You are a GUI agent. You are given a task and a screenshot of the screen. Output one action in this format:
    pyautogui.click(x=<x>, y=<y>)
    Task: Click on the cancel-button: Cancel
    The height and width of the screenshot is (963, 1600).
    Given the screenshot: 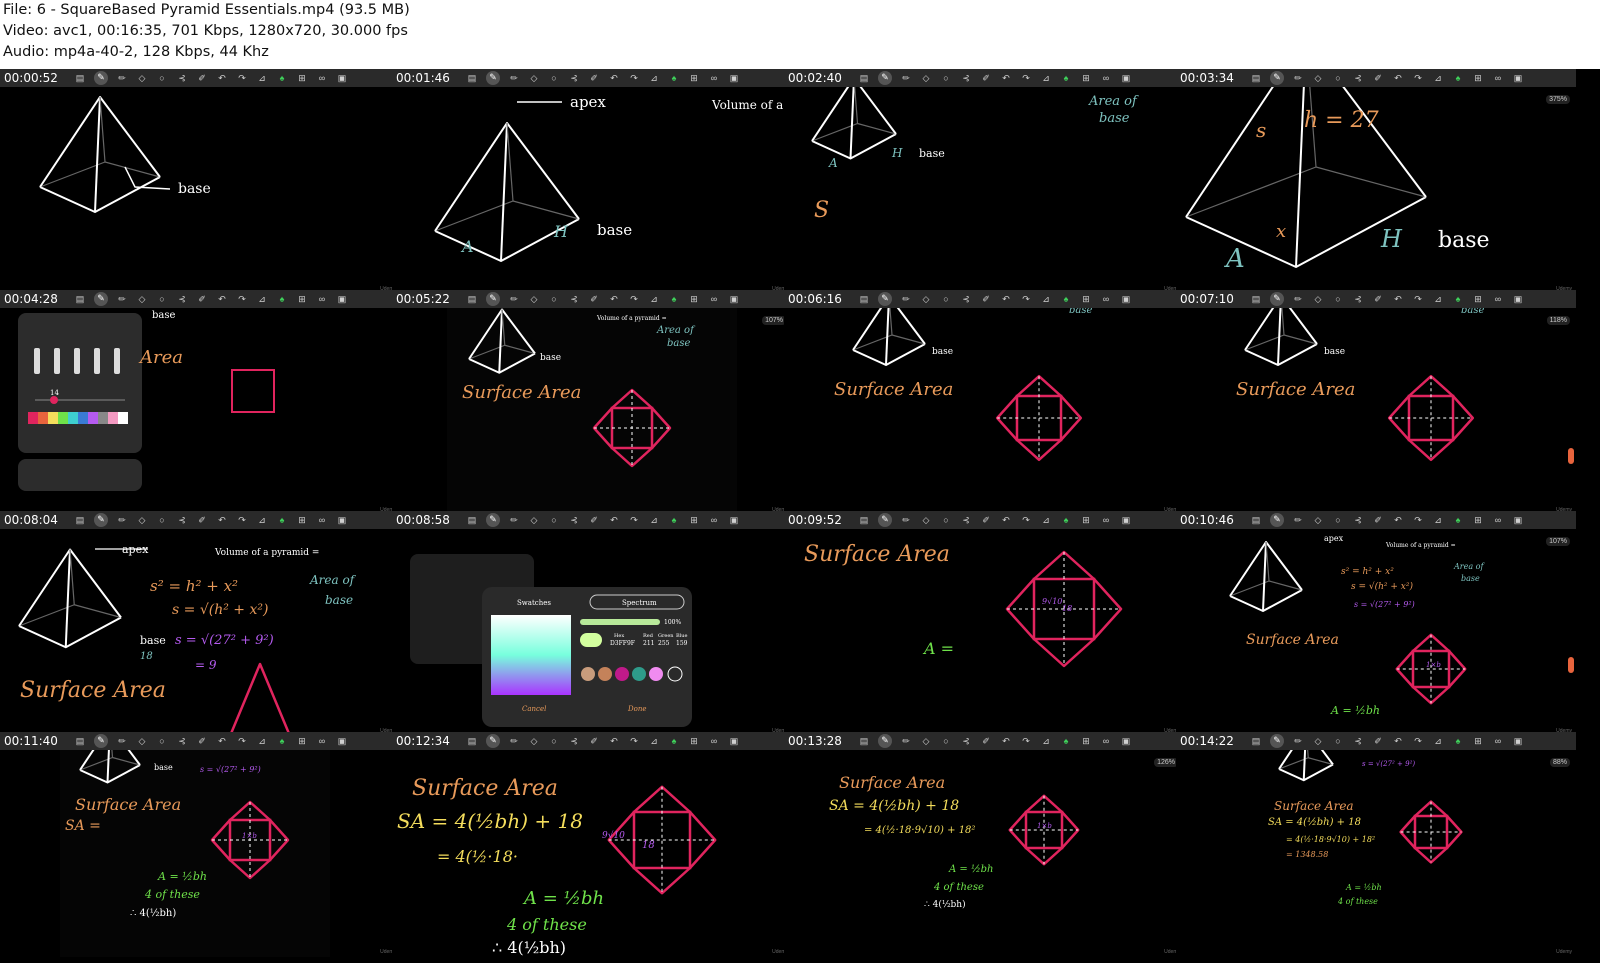 What is the action you would take?
    pyautogui.click(x=534, y=709)
    